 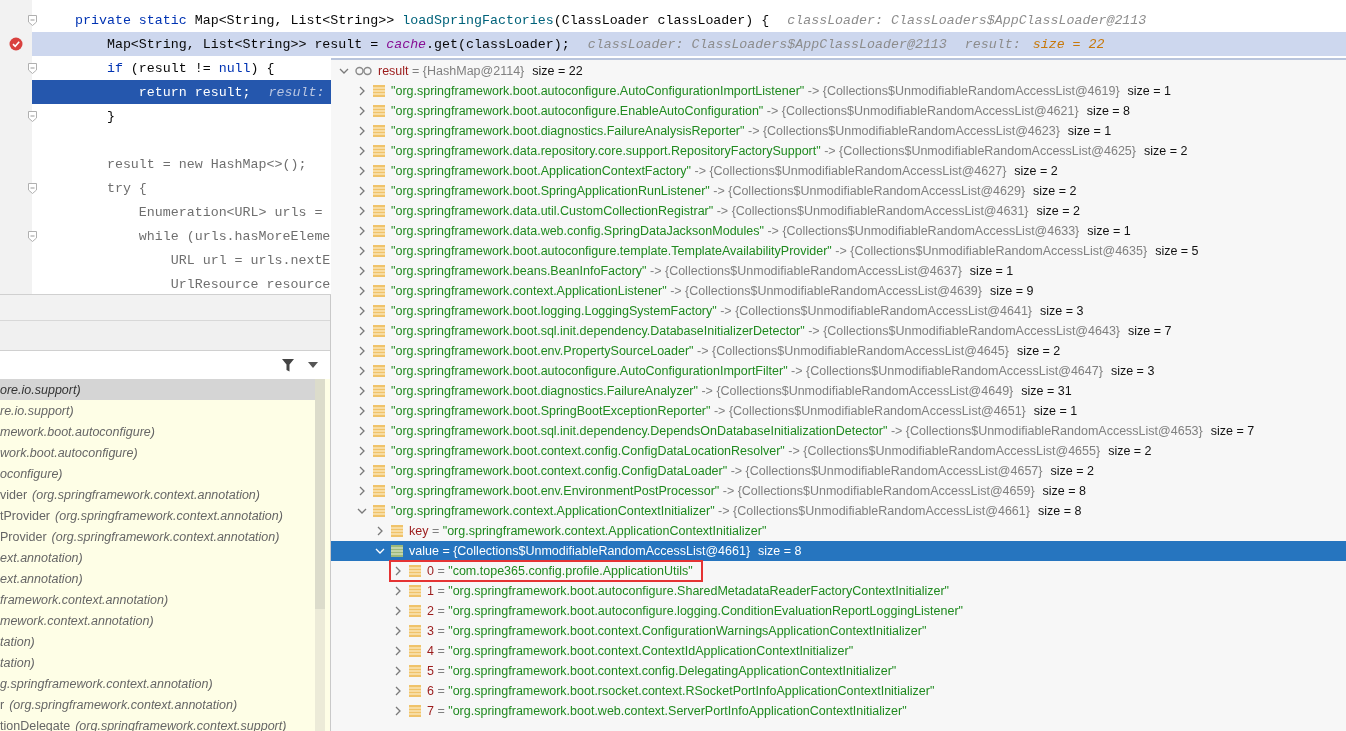 I want to click on scrollbar, so click(x=320, y=555).